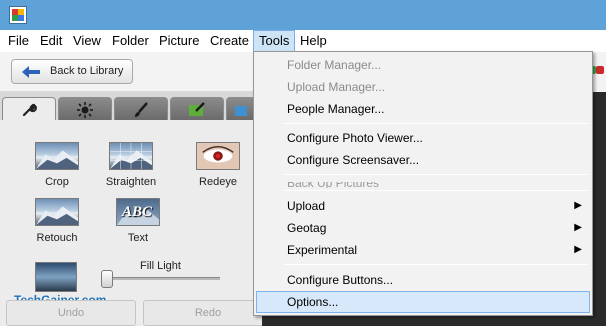 This screenshot has width=606, height=326. I want to click on menu-edit: Edit, so click(51, 41).